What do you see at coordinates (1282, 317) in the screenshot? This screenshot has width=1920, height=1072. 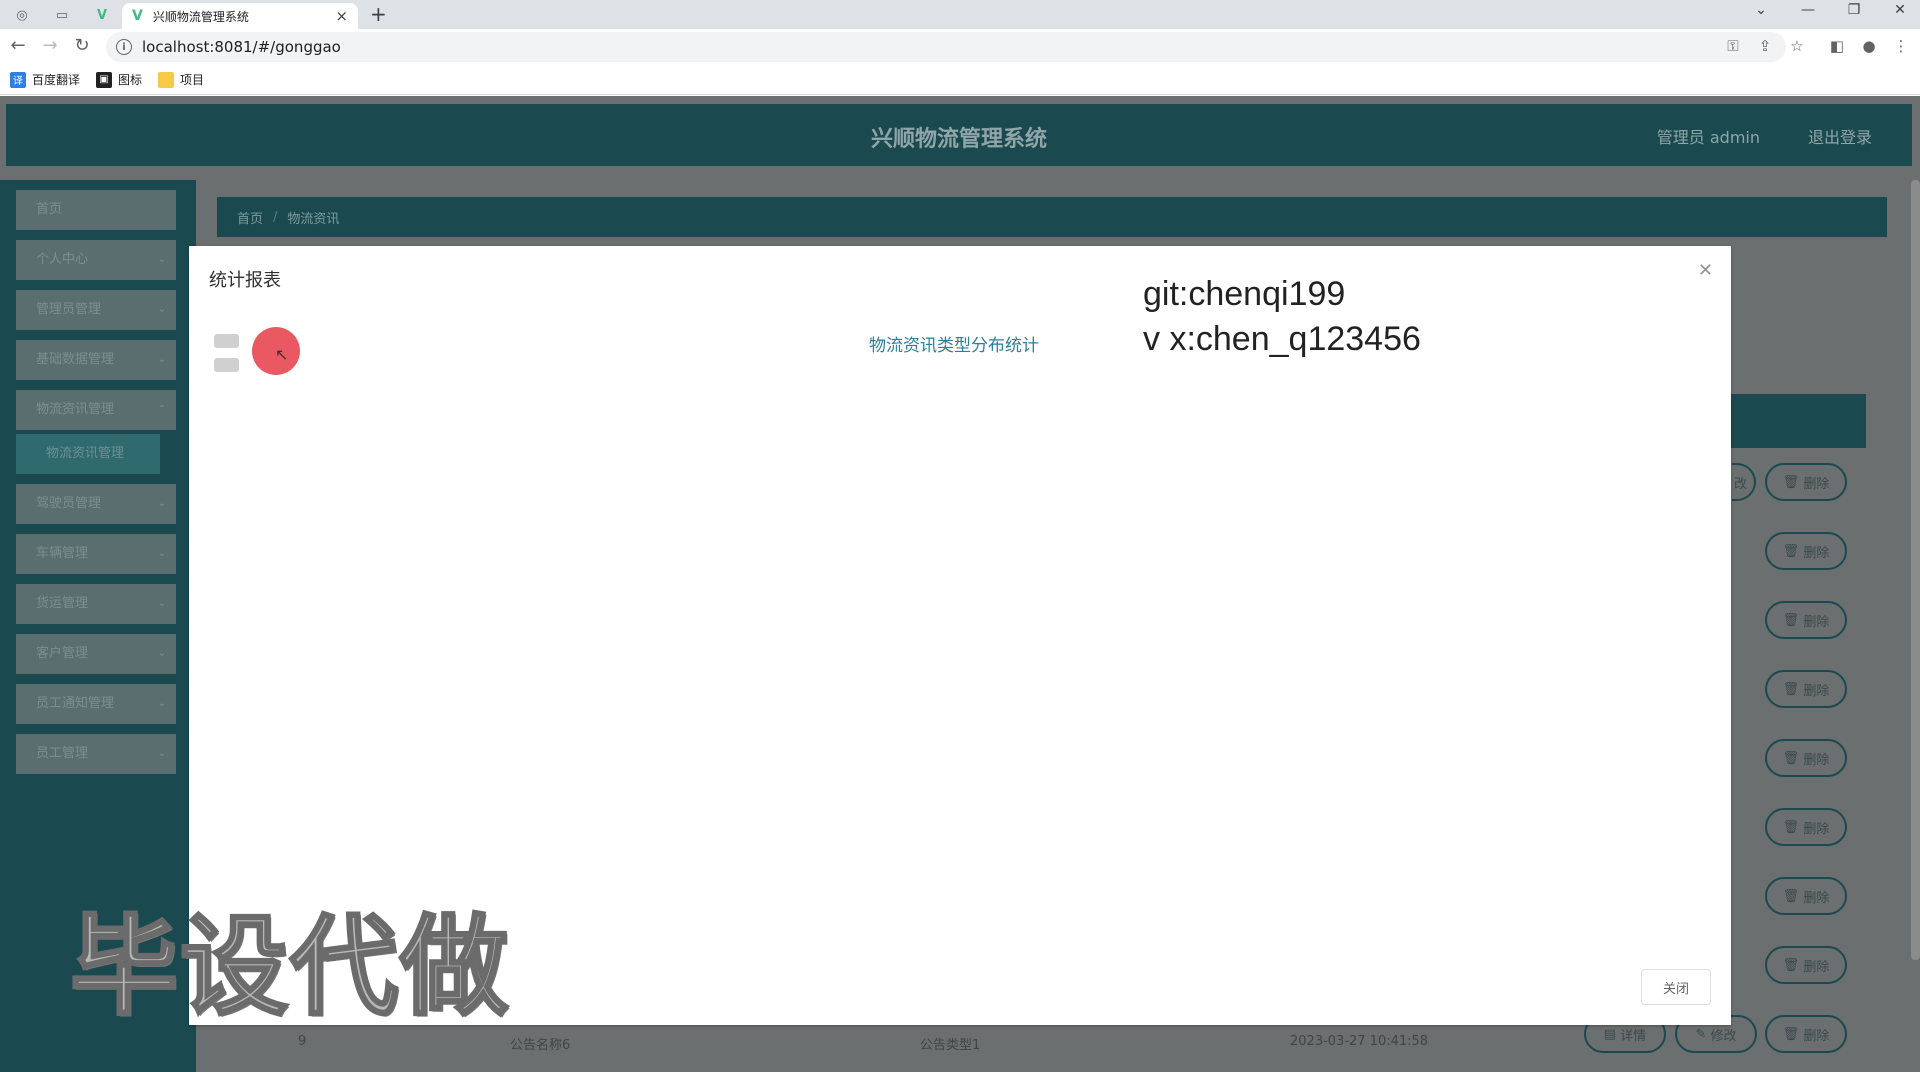 I see `contact-overlay: git:chenqi199 v x:chen_q123456` at bounding box center [1282, 317].